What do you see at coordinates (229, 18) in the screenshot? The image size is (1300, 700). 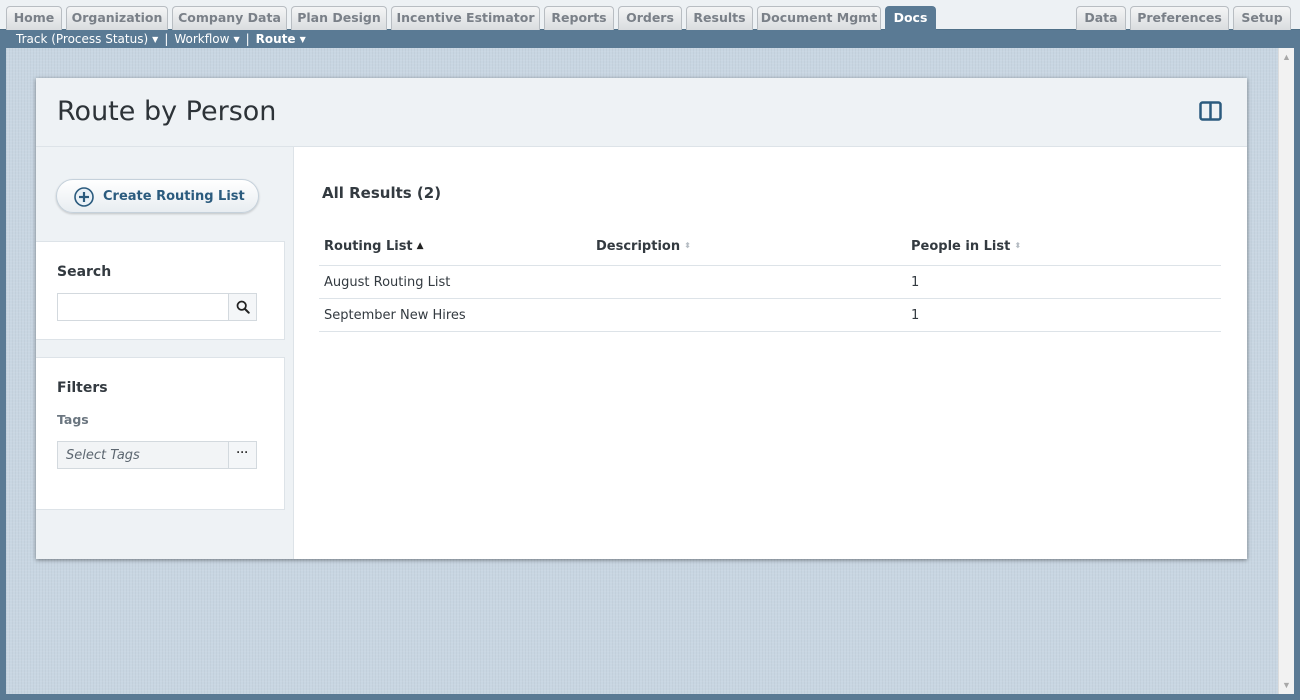 I see `tab-company-data: Company Data` at bounding box center [229, 18].